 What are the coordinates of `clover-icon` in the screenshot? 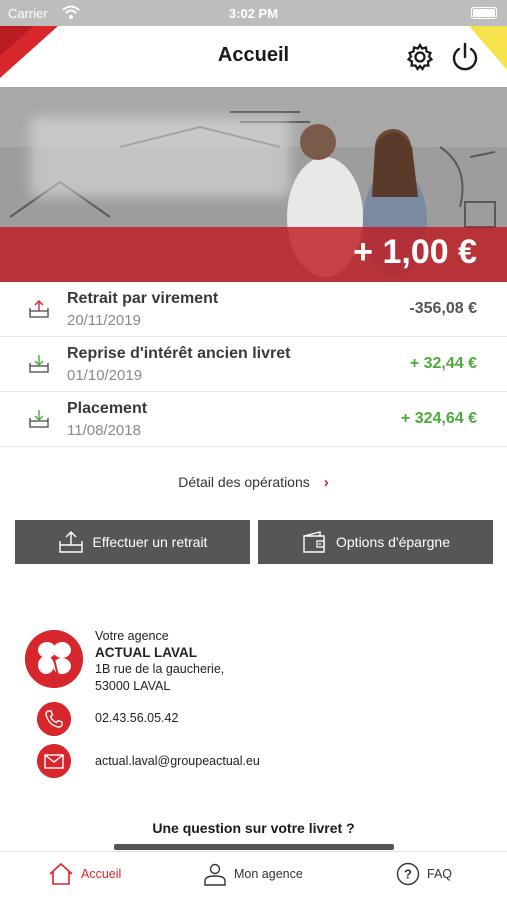 It's located at (54, 659).